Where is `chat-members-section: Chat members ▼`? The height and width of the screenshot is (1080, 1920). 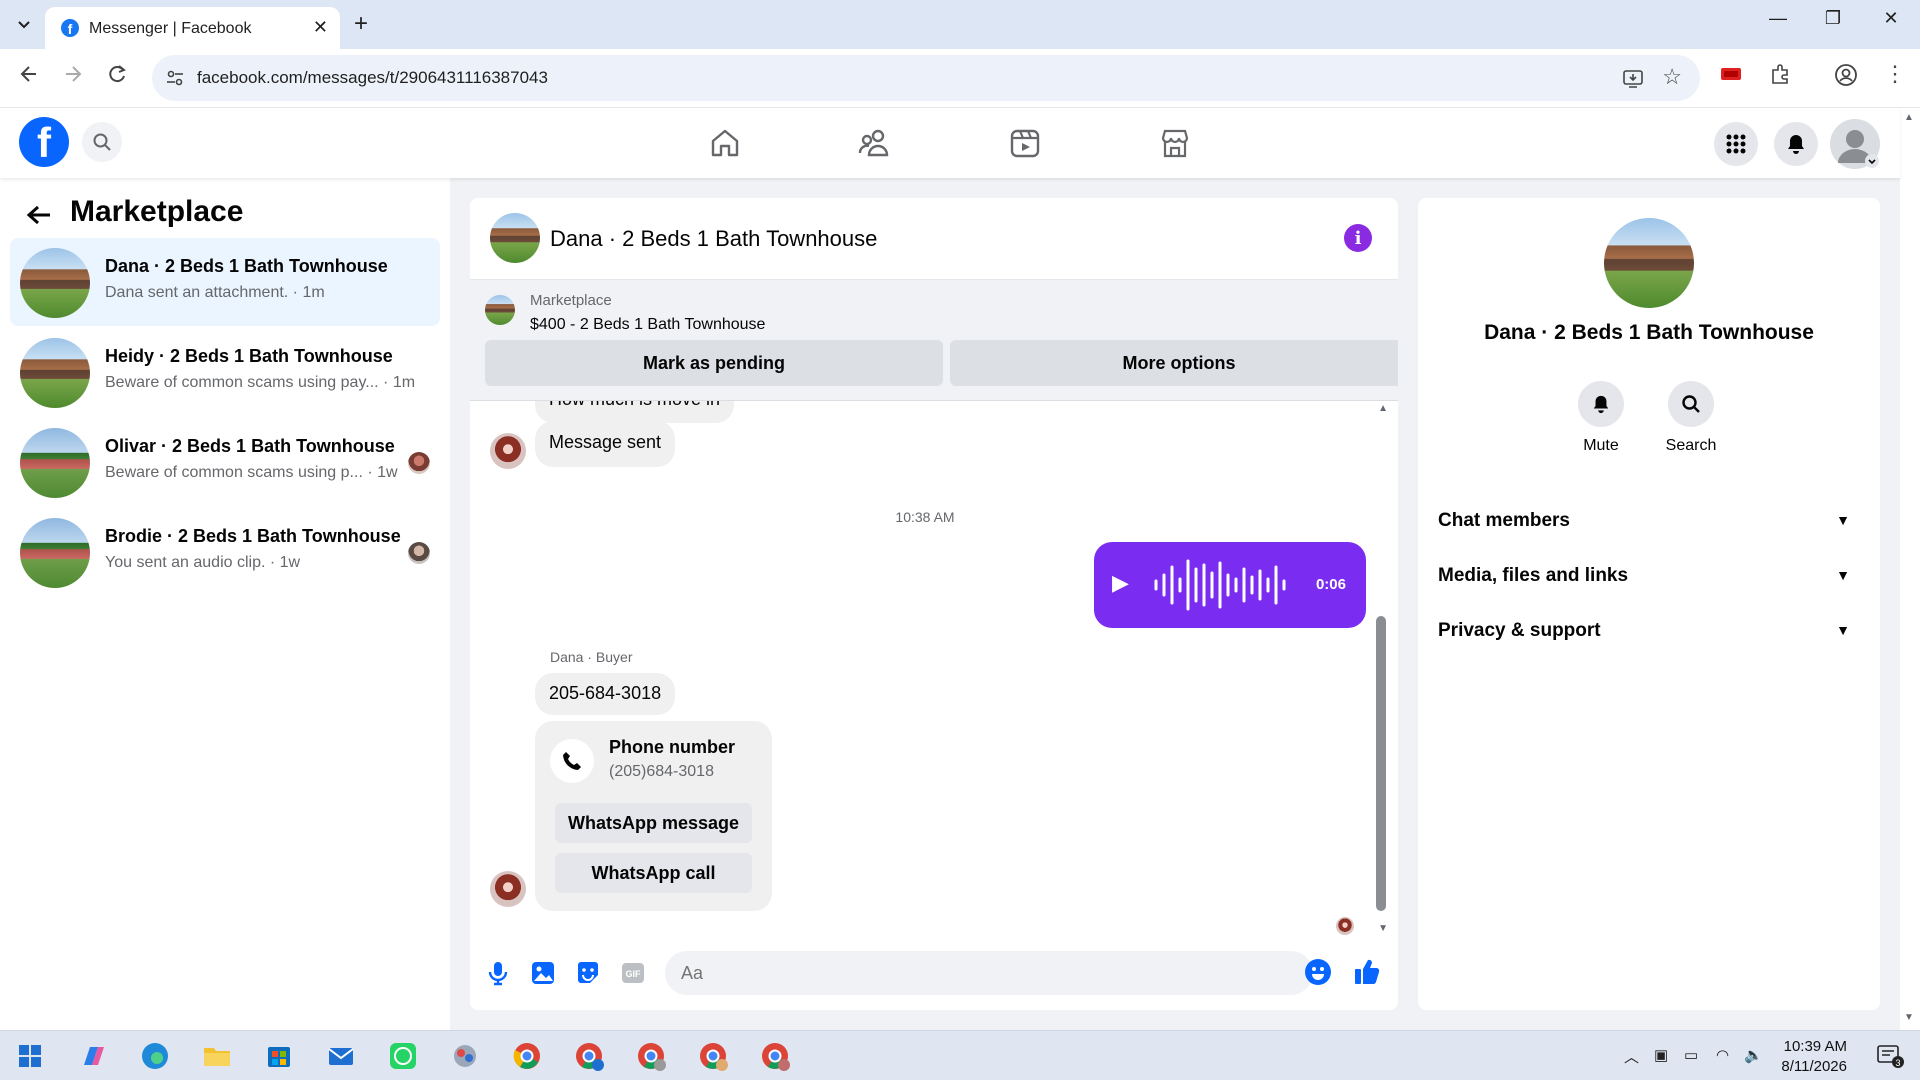 chat-members-section: Chat members ▼ is located at coordinates (1649, 530).